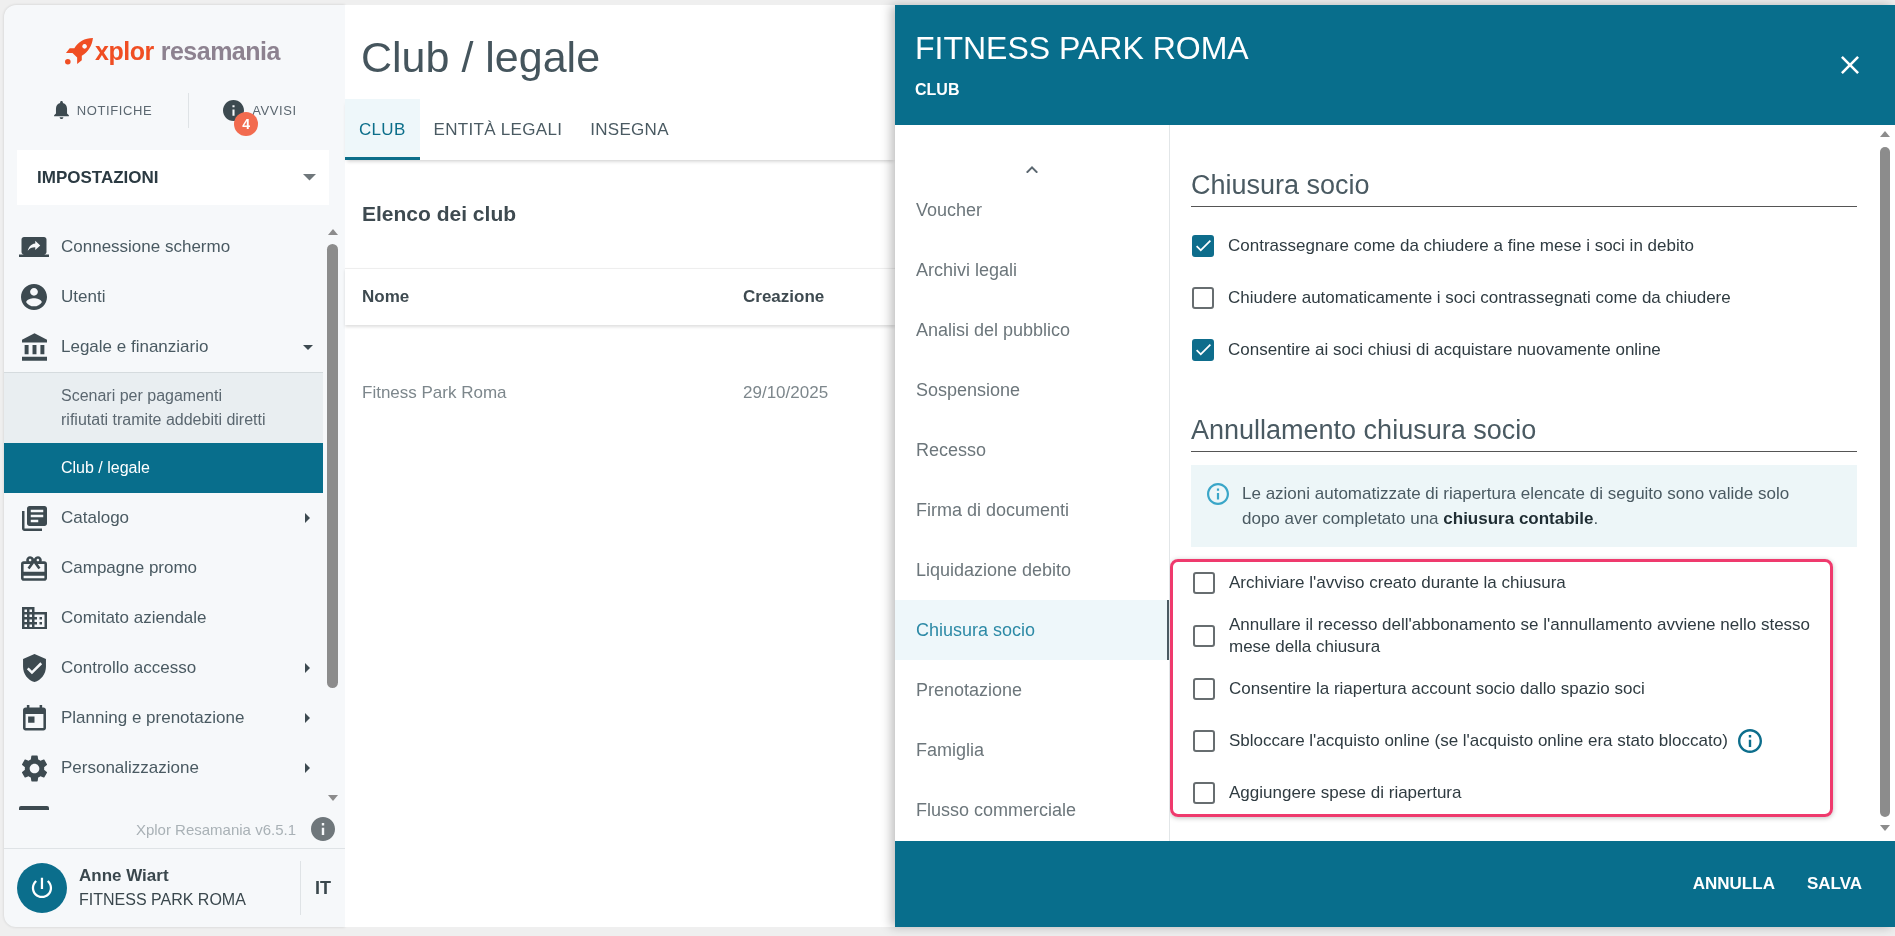 The image size is (1895, 936). I want to click on tab: CLUB, so click(382, 129).